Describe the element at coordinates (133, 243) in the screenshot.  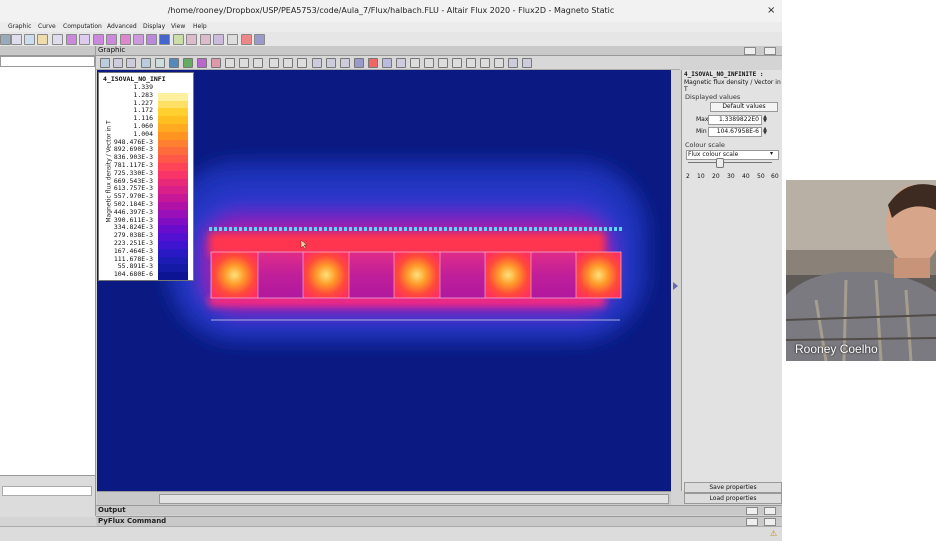
I see `legend-value: 223.251E-3` at that location.